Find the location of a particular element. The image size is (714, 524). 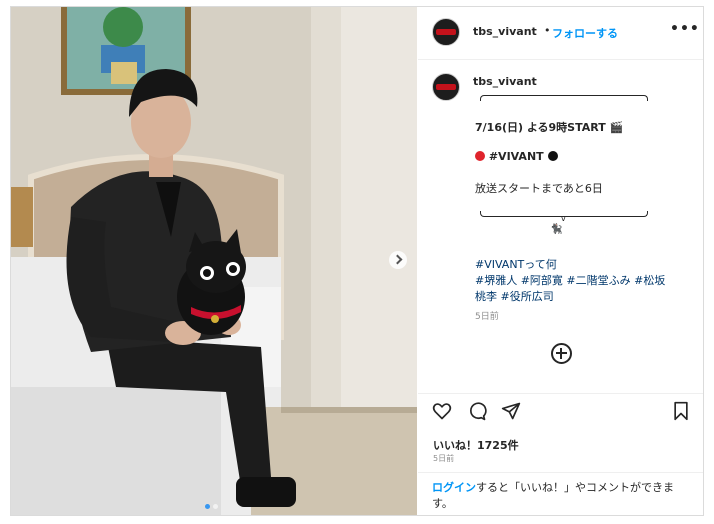

hashtag-line-3: 桃李 #役所広司 is located at coordinates (514, 296).